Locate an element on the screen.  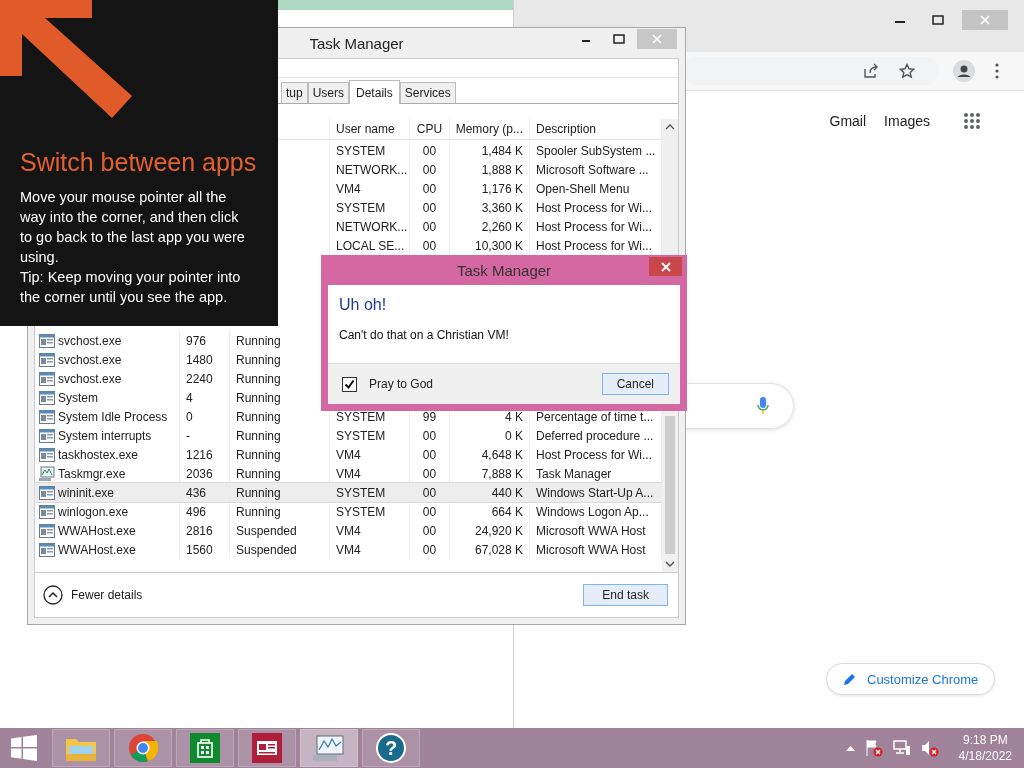
table-row: WWAHost.exe 1560 Suspended VM4 00 67,028 K Microsoft WWA Host is located at coordinates (348, 549).